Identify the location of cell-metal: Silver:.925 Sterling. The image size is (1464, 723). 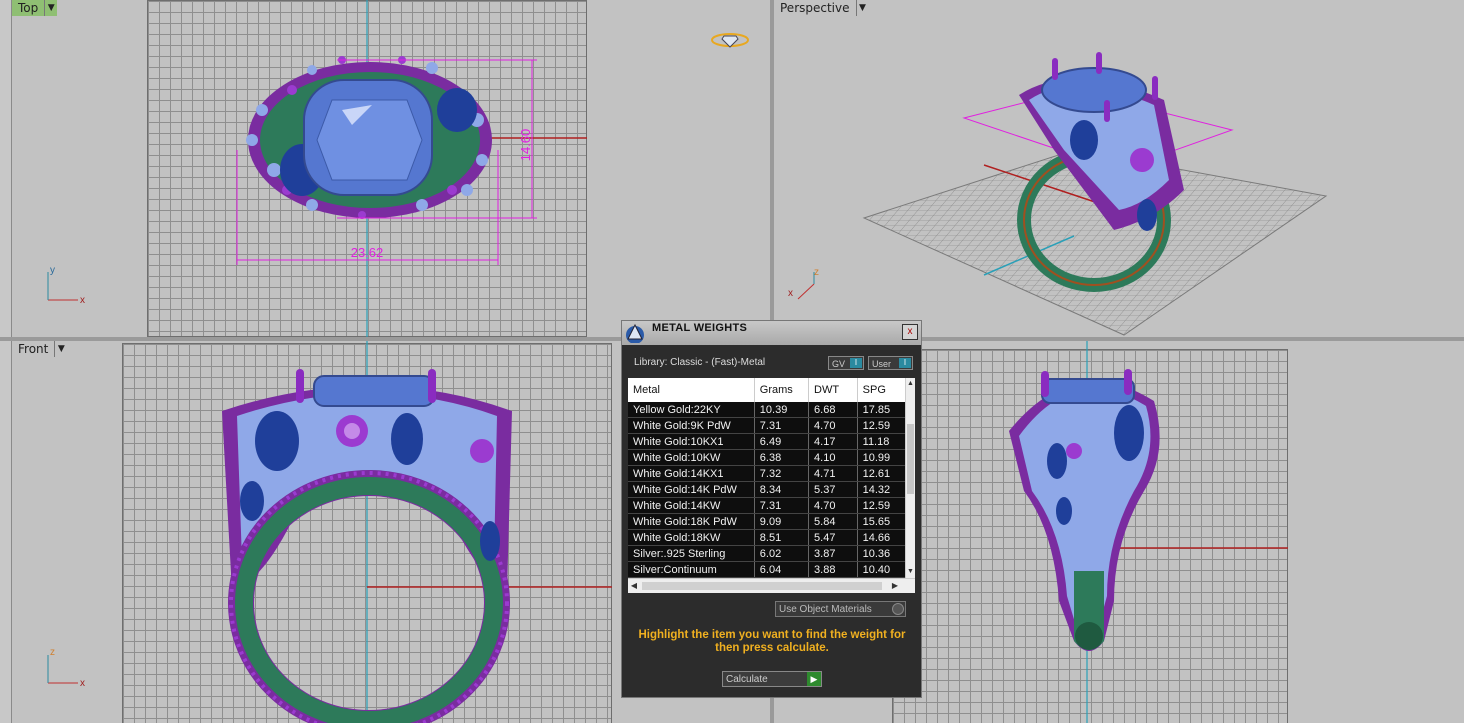
(691, 553).